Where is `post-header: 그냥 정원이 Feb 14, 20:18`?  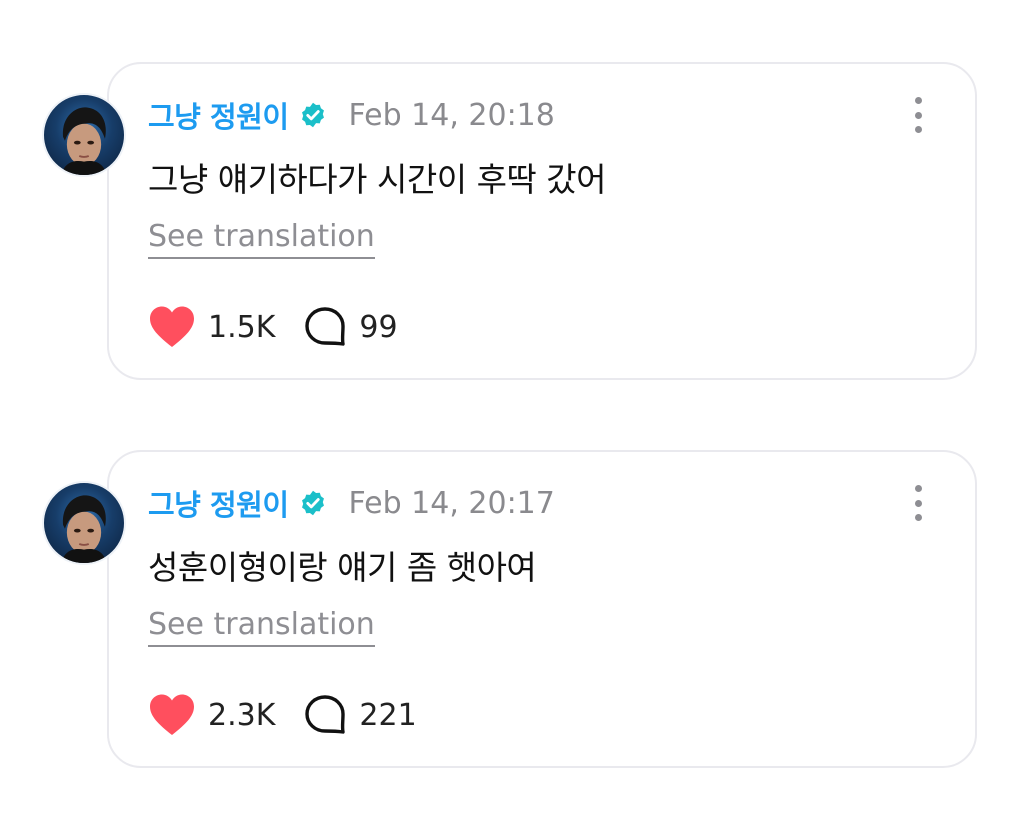
post-header: 그냥 정원이 Feb 14, 20:18 is located at coordinates (351, 115).